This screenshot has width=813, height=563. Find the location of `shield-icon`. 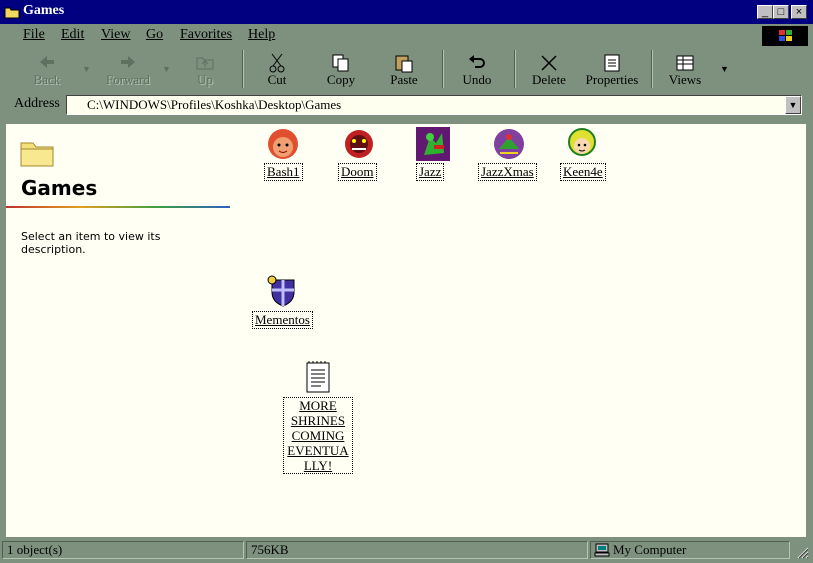

shield-icon is located at coordinates (281, 291).